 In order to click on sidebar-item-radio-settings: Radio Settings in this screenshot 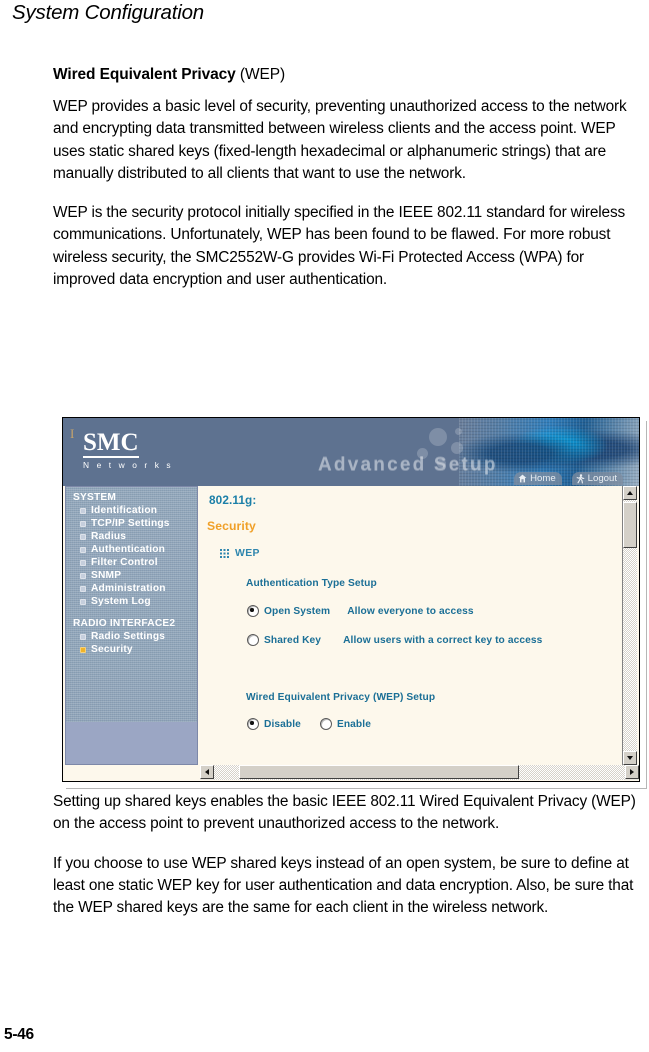, I will do `click(131, 636)`.